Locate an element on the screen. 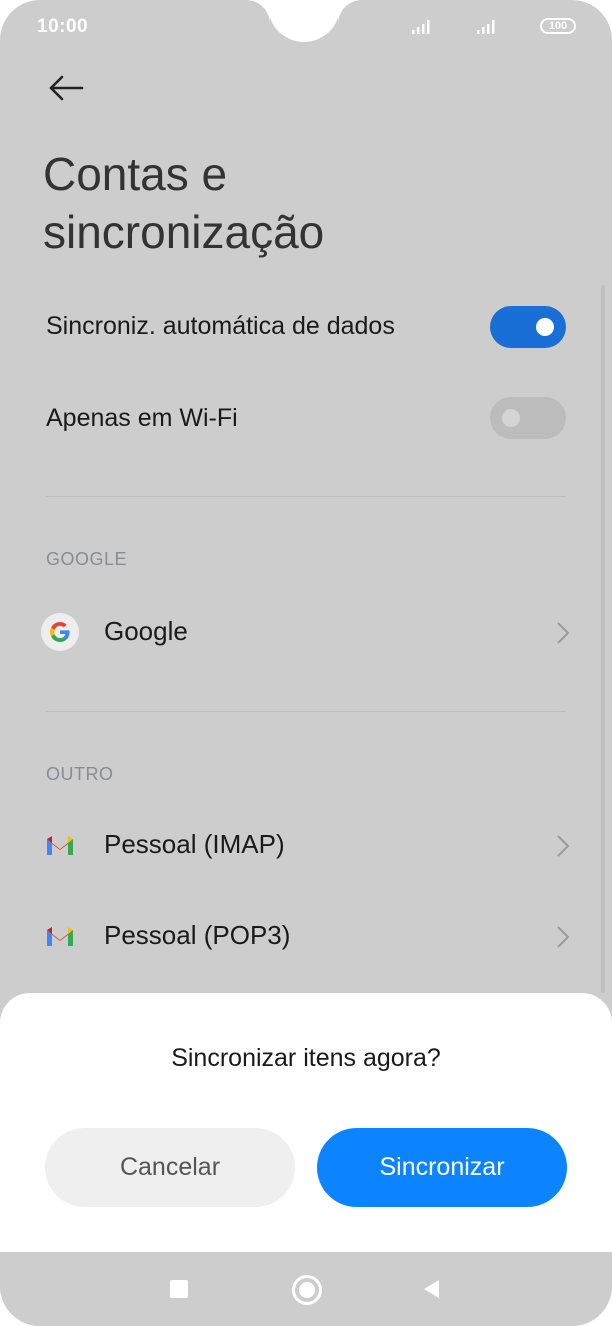 This screenshot has width=612, height=1326. dialog-title: Sincronizar itens agora? is located at coordinates (306, 1058).